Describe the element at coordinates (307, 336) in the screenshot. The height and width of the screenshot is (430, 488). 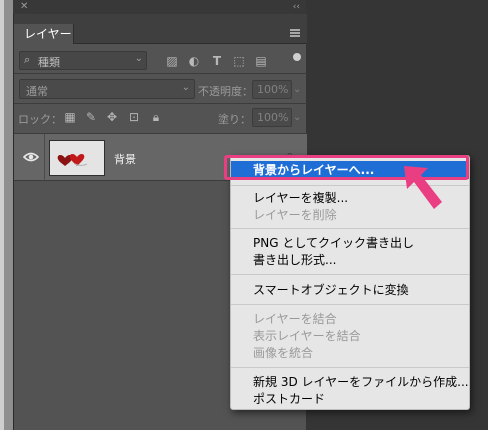
I see `menu-item-merge-visible: 表示レイヤーを結合` at that location.